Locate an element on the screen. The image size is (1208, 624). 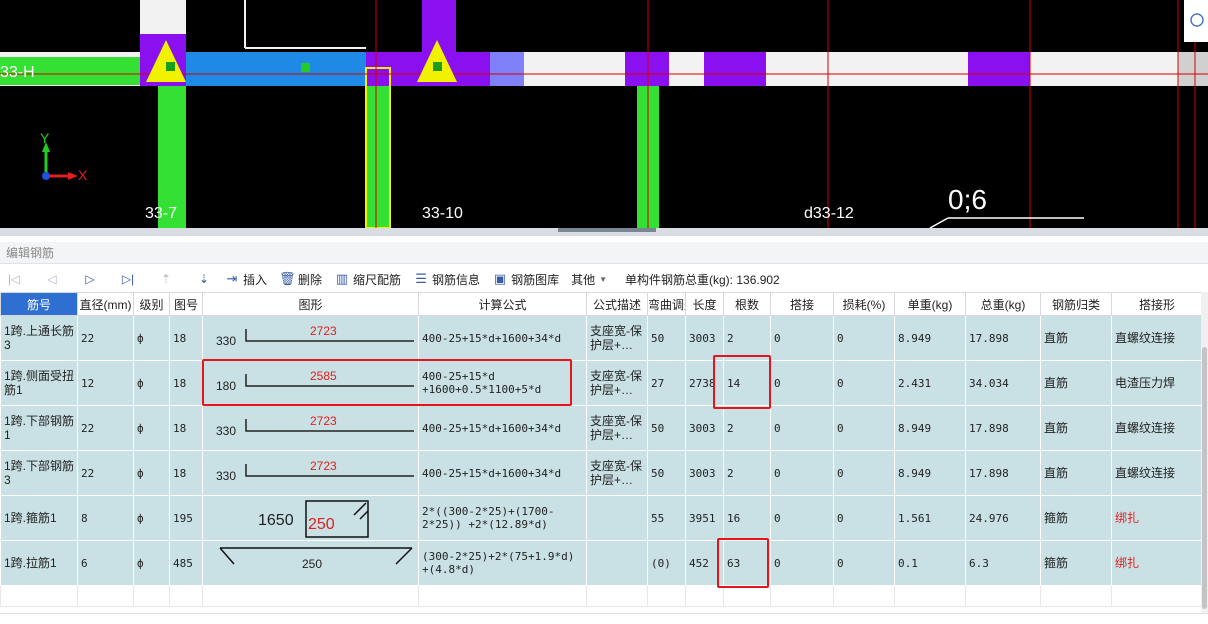
first-record-button: |◁ is located at coordinates (14, 279).